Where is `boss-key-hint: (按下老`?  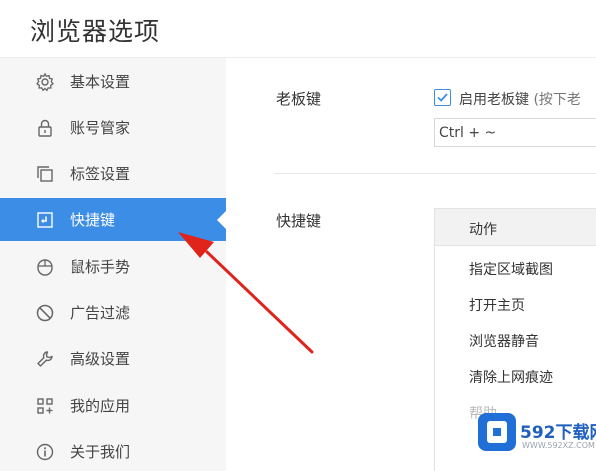 boss-key-hint: (按下老 is located at coordinates (557, 100).